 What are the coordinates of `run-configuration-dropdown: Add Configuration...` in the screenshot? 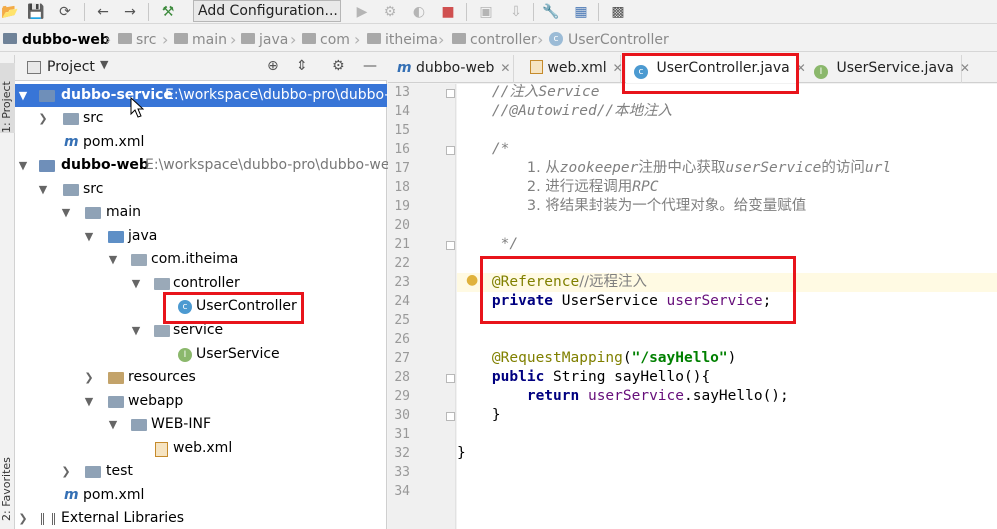 It's located at (267, 11).